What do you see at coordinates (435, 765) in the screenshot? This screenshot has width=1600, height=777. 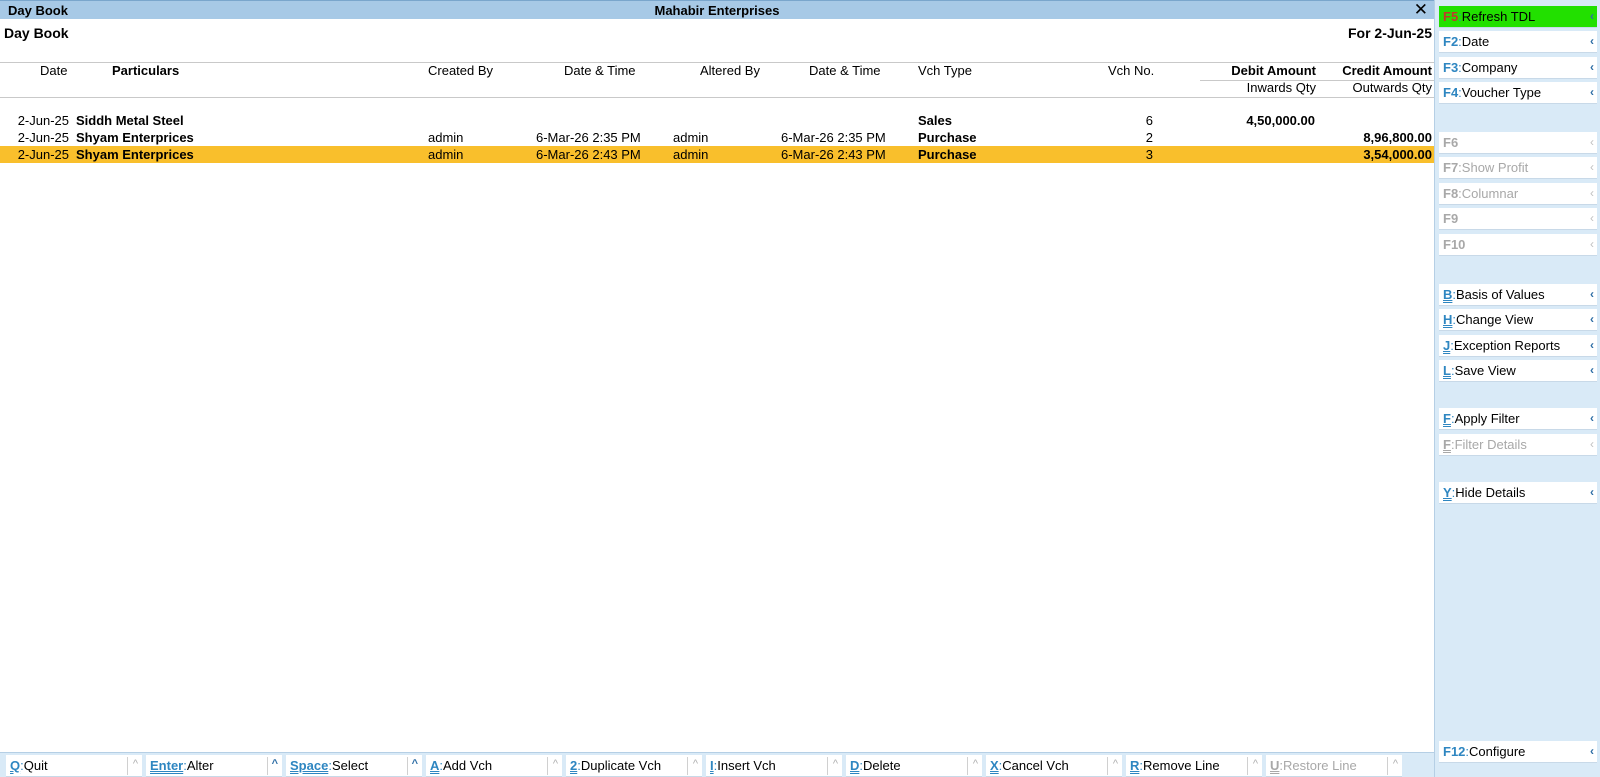 I see `hotkey: A` at bounding box center [435, 765].